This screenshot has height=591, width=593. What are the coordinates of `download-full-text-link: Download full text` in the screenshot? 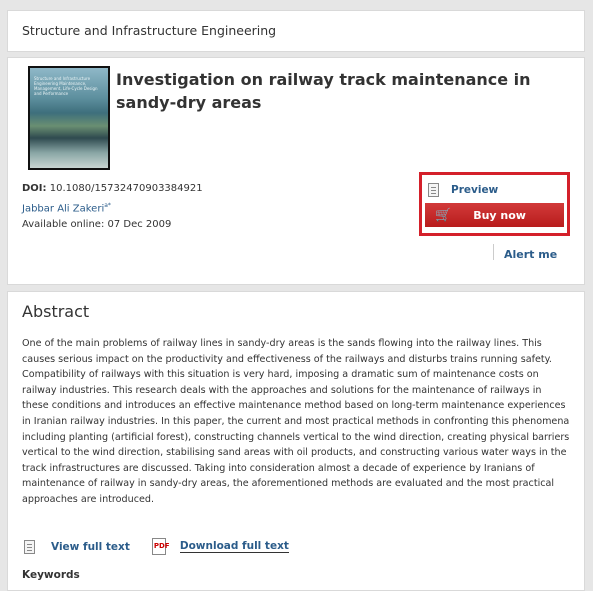 It's located at (234, 546).